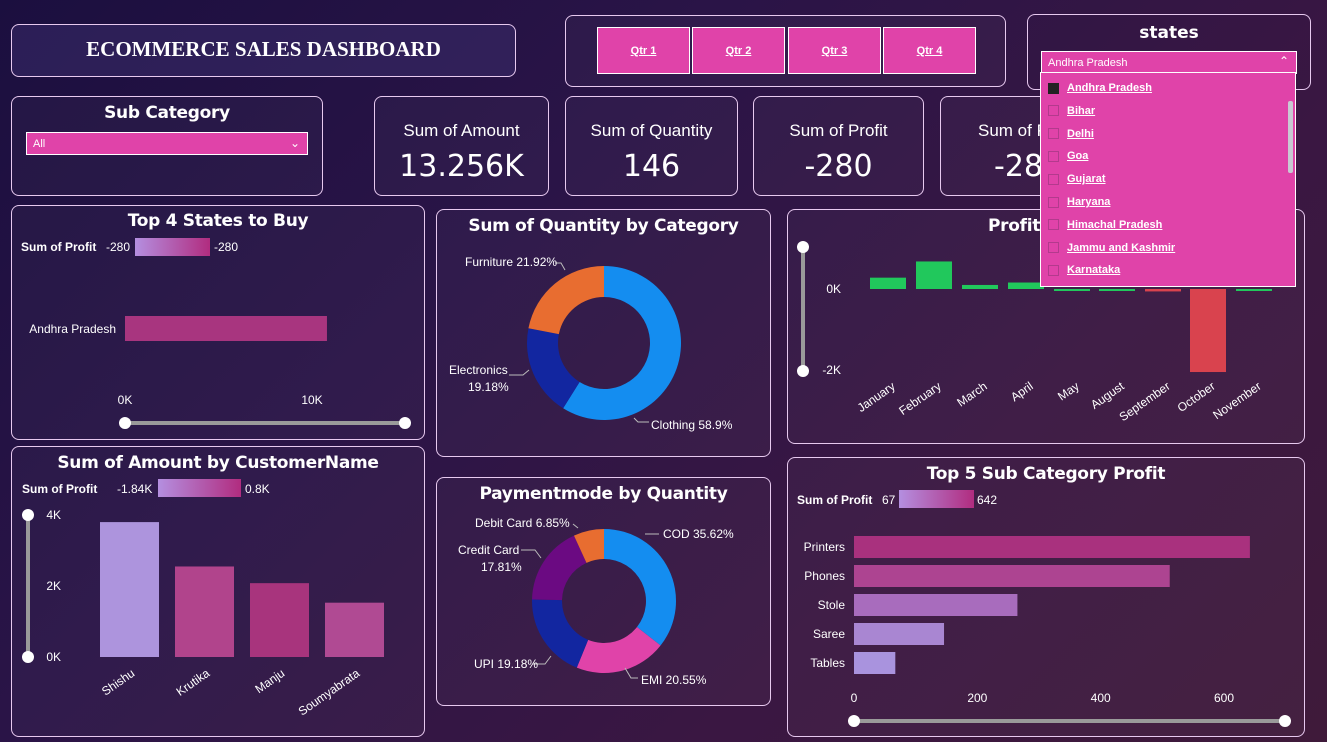  Describe the element at coordinates (1077, 179) in the screenshot. I see `state-option: Gujarat` at that location.